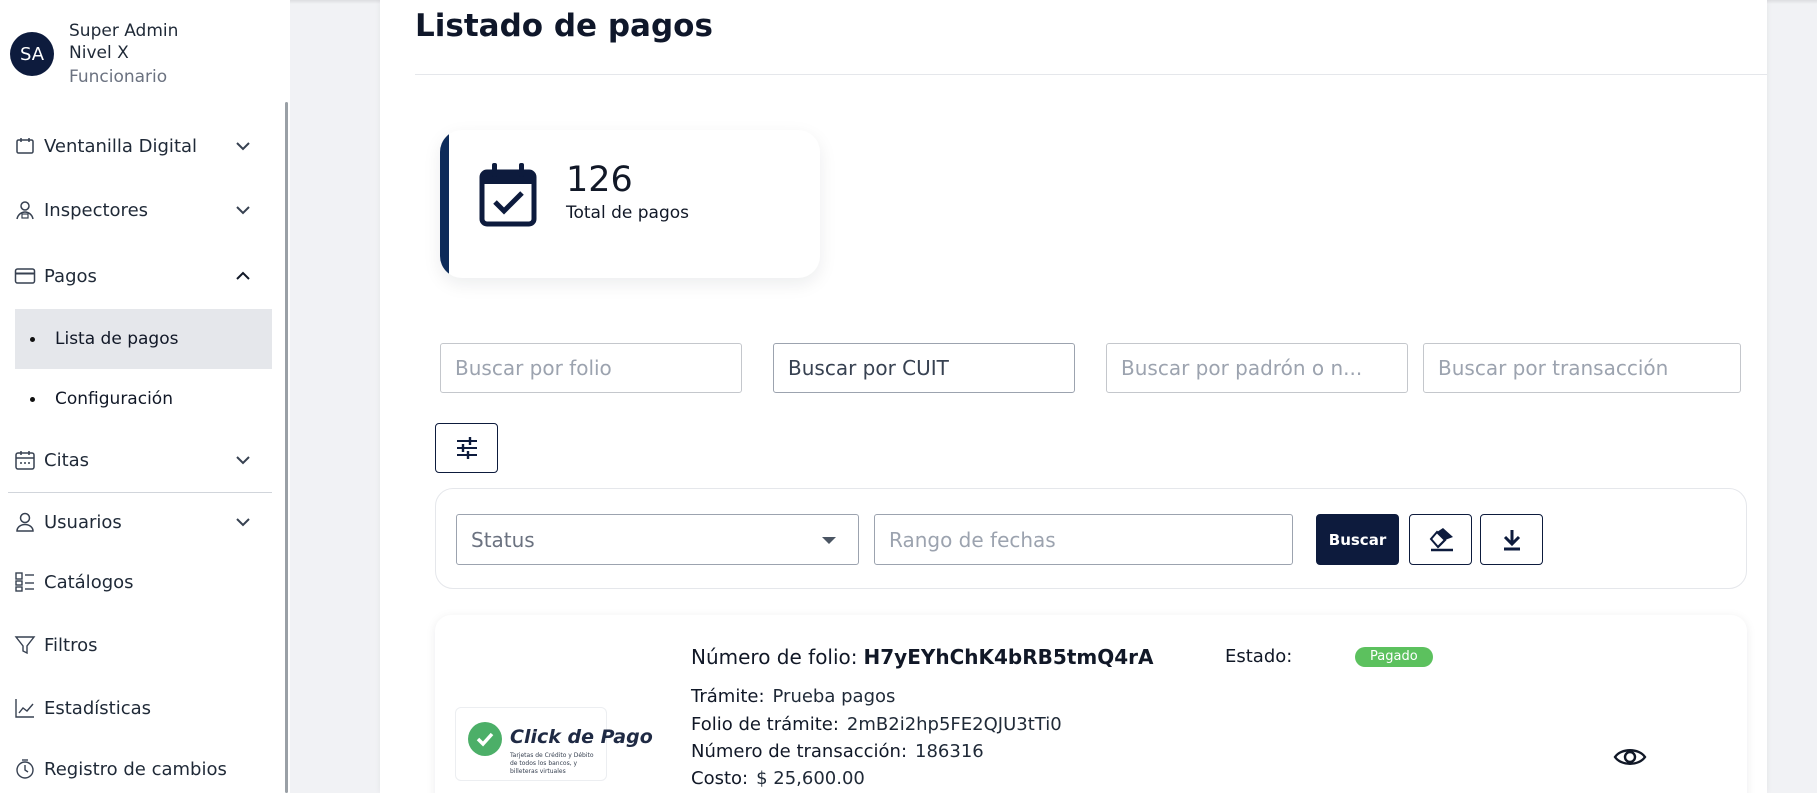 The image size is (1817, 793). What do you see at coordinates (954, 724) in the screenshot?
I see `folio-tramite-value: 2mB2i2hp5FE2QJU3tTi0` at bounding box center [954, 724].